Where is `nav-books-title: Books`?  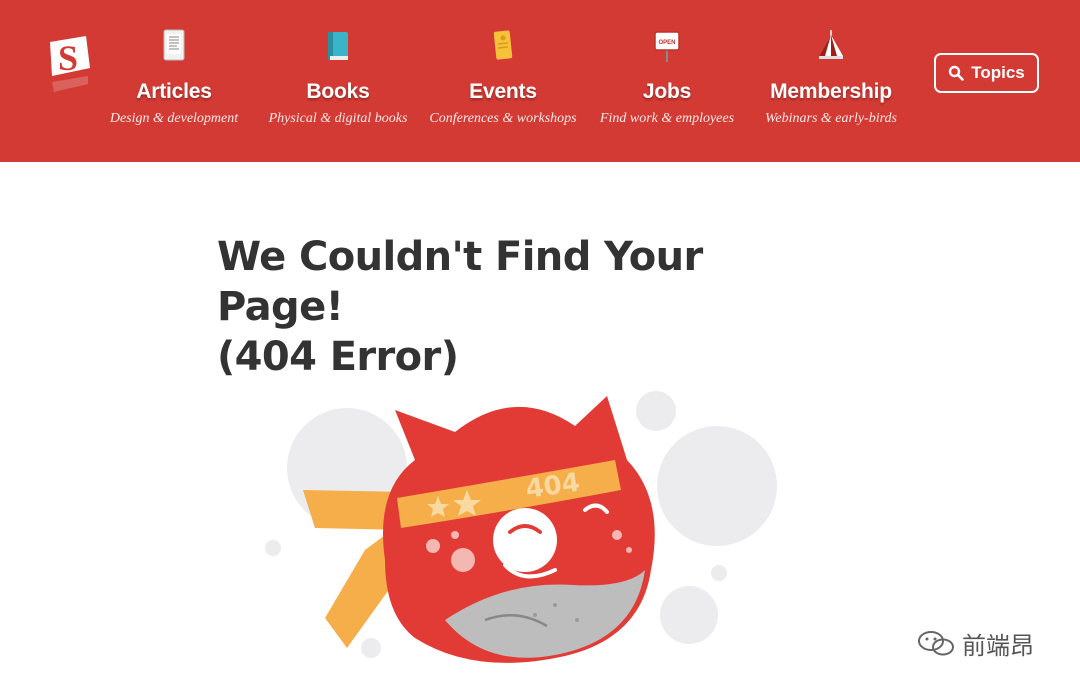
nav-books-title: Books is located at coordinates (338, 91).